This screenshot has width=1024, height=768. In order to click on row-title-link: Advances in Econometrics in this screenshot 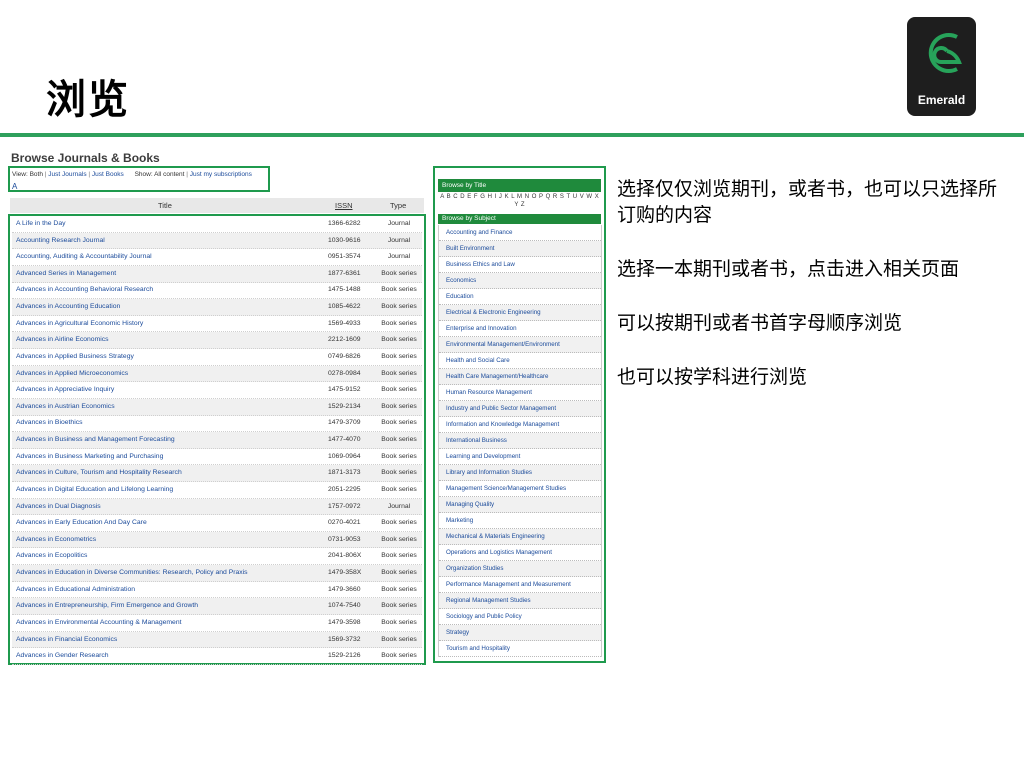, I will do `click(56, 540)`.